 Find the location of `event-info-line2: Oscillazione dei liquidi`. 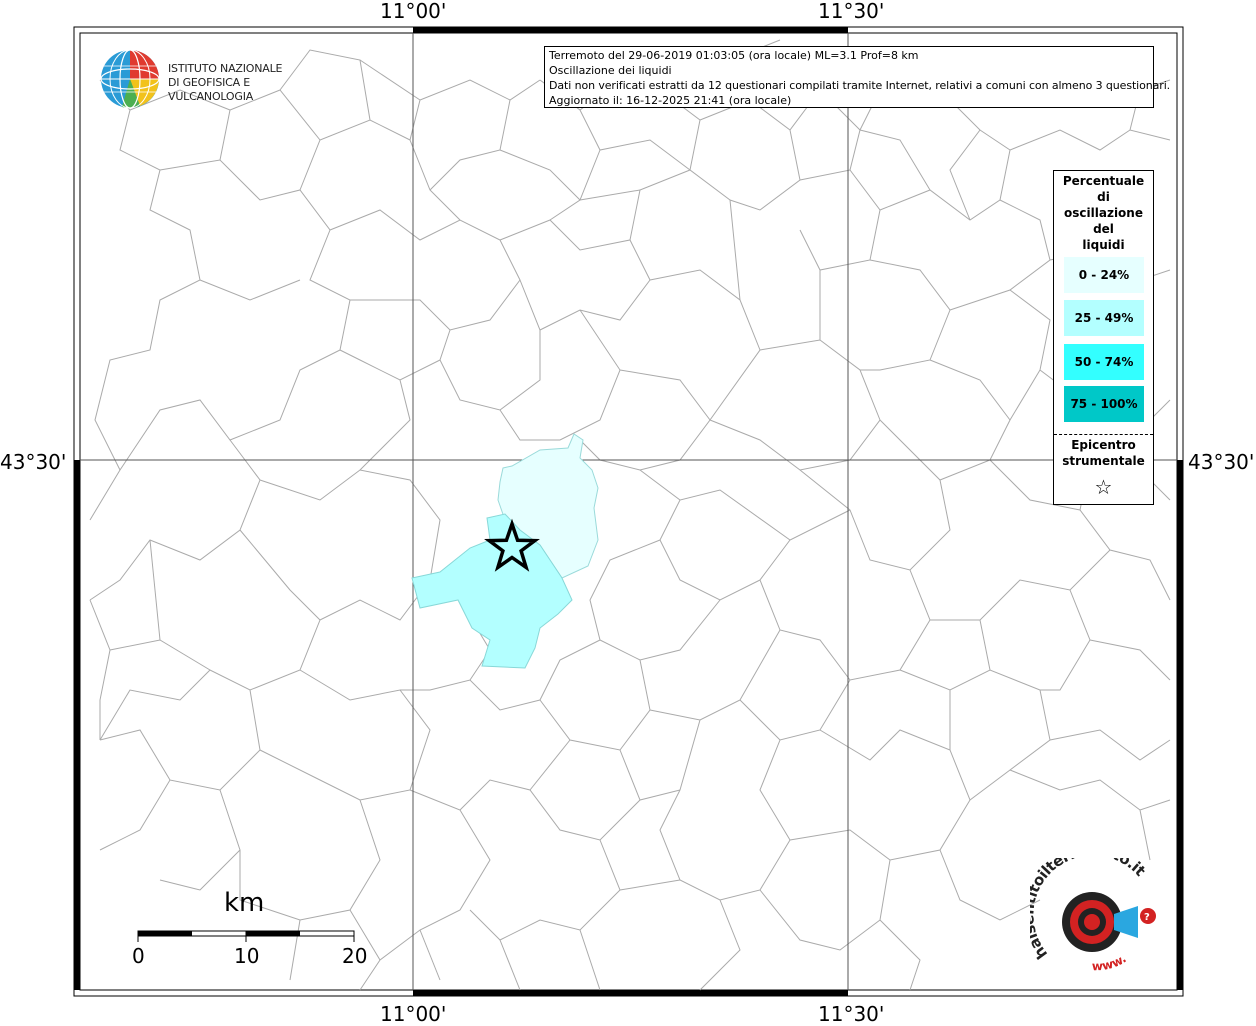

event-info-line2: Oscillazione dei liquidi is located at coordinates (610, 70).